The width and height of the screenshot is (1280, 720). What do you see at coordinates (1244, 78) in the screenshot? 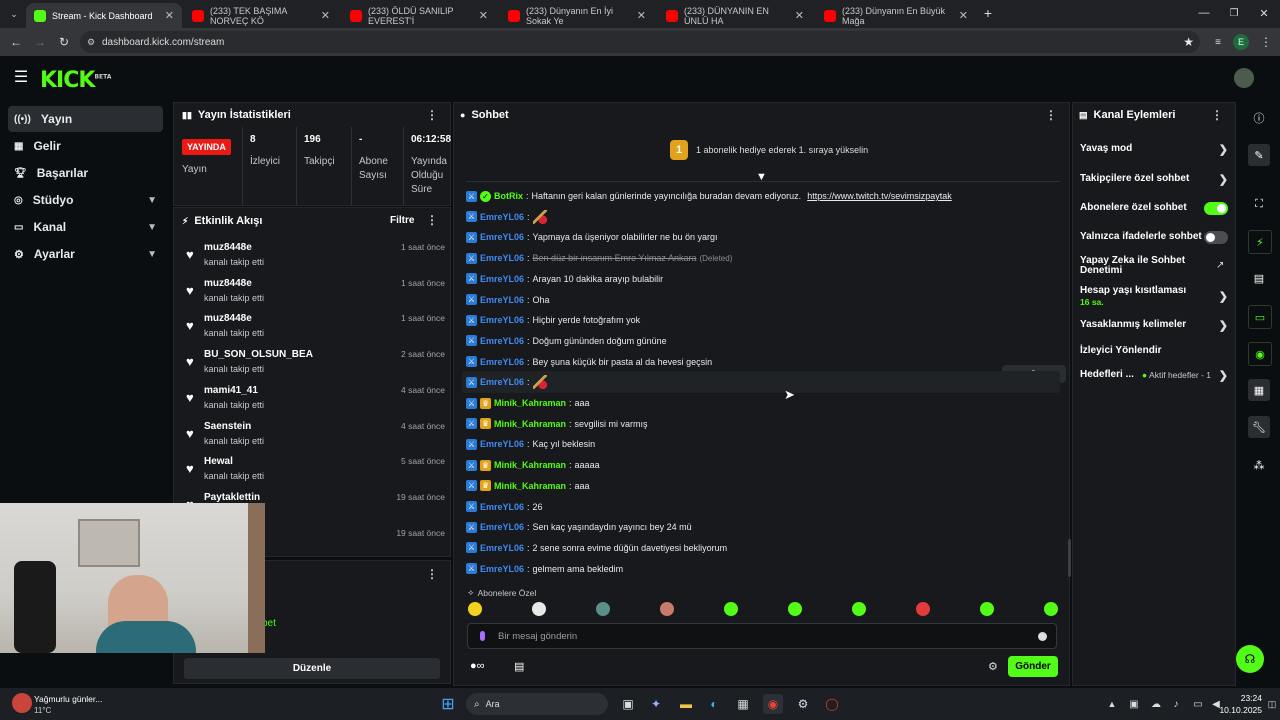
I see `user-avatar` at bounding box center [1244, 78].